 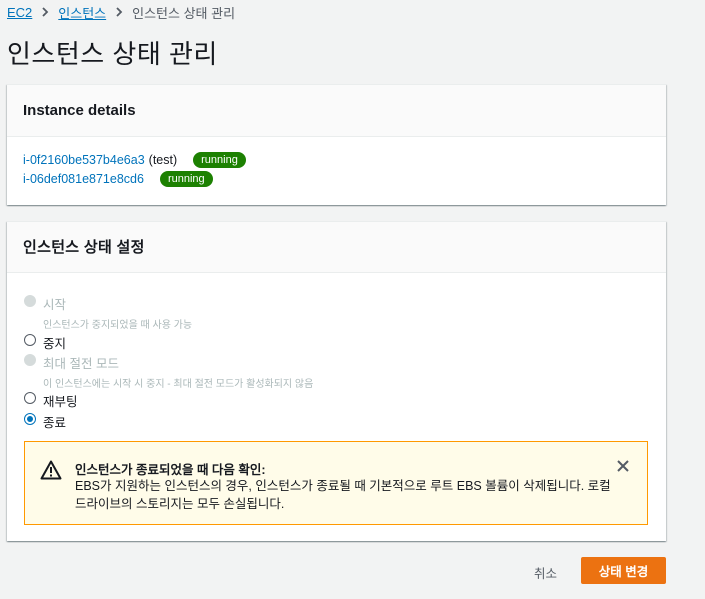 I want to click on instance-name: (test), so click(x=163, y=160).